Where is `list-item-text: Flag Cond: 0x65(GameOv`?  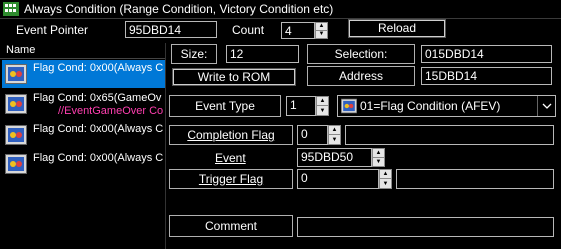
list-item-text: Flag Cond: 0x65(GameOv is located at coordinates (97, 98).